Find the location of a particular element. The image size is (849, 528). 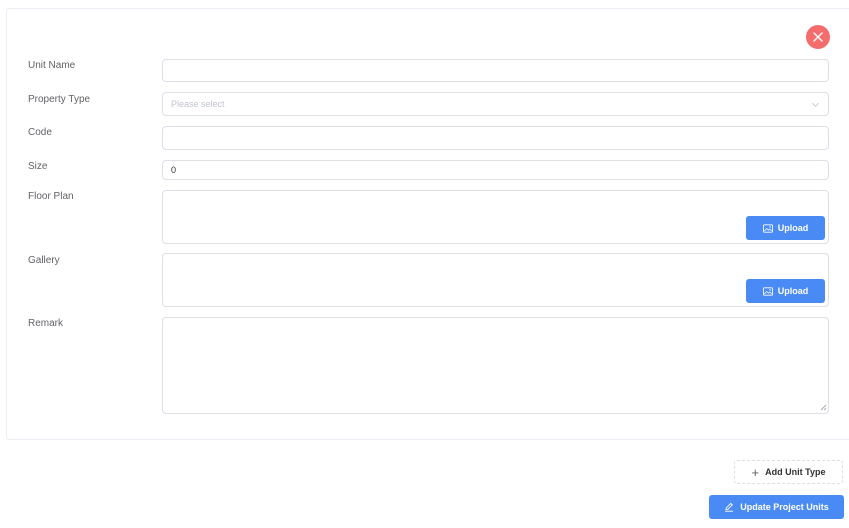

update-project-units-button: Update Project Units is located at coordinates (776, 507).